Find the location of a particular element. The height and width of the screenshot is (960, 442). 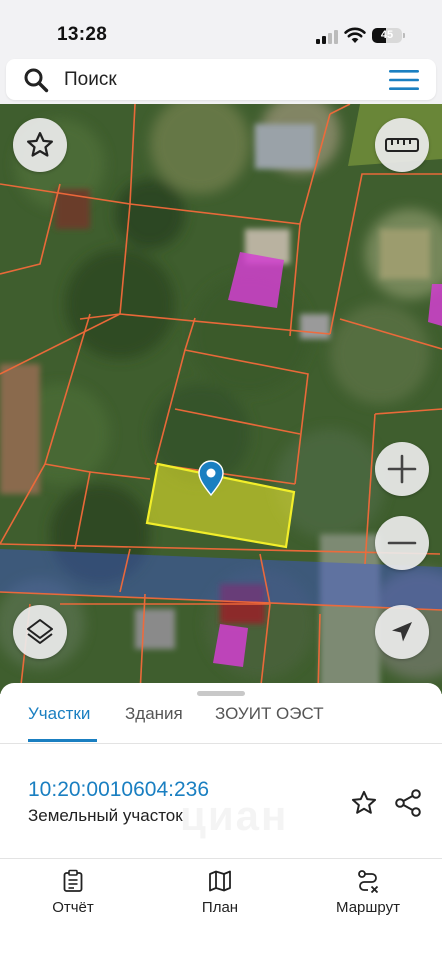

tab-parcels: Участки is located at coordinates (59, 714).